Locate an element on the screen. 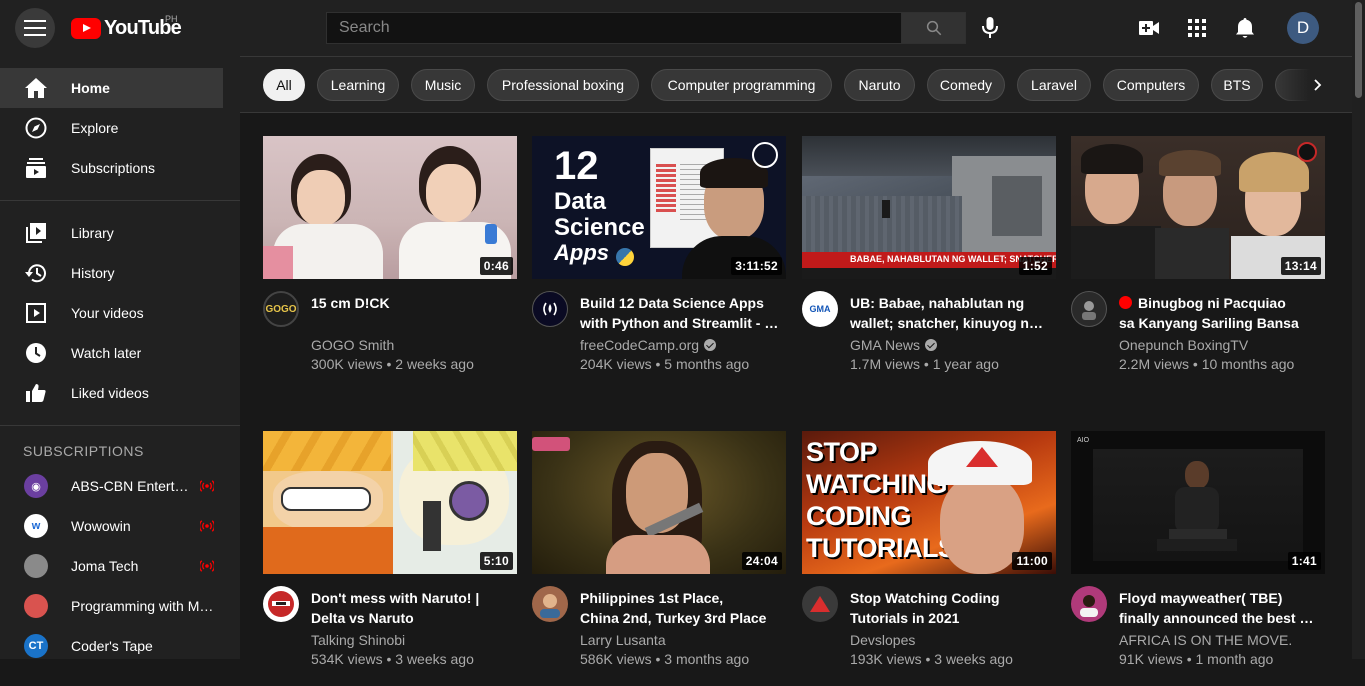  channel-name: freeCodeCamp.org is located at coordinates (648, 345).